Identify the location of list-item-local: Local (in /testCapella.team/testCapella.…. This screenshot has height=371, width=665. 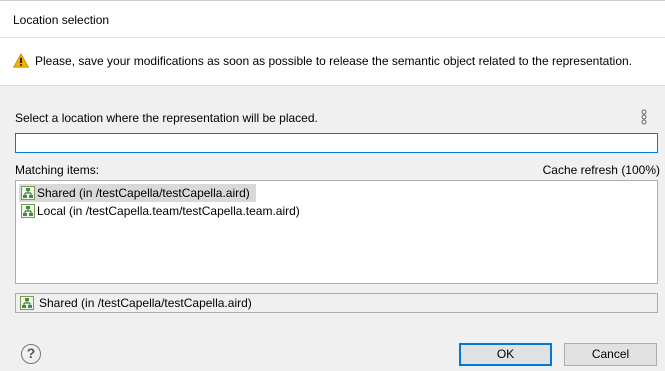
(162, 211).